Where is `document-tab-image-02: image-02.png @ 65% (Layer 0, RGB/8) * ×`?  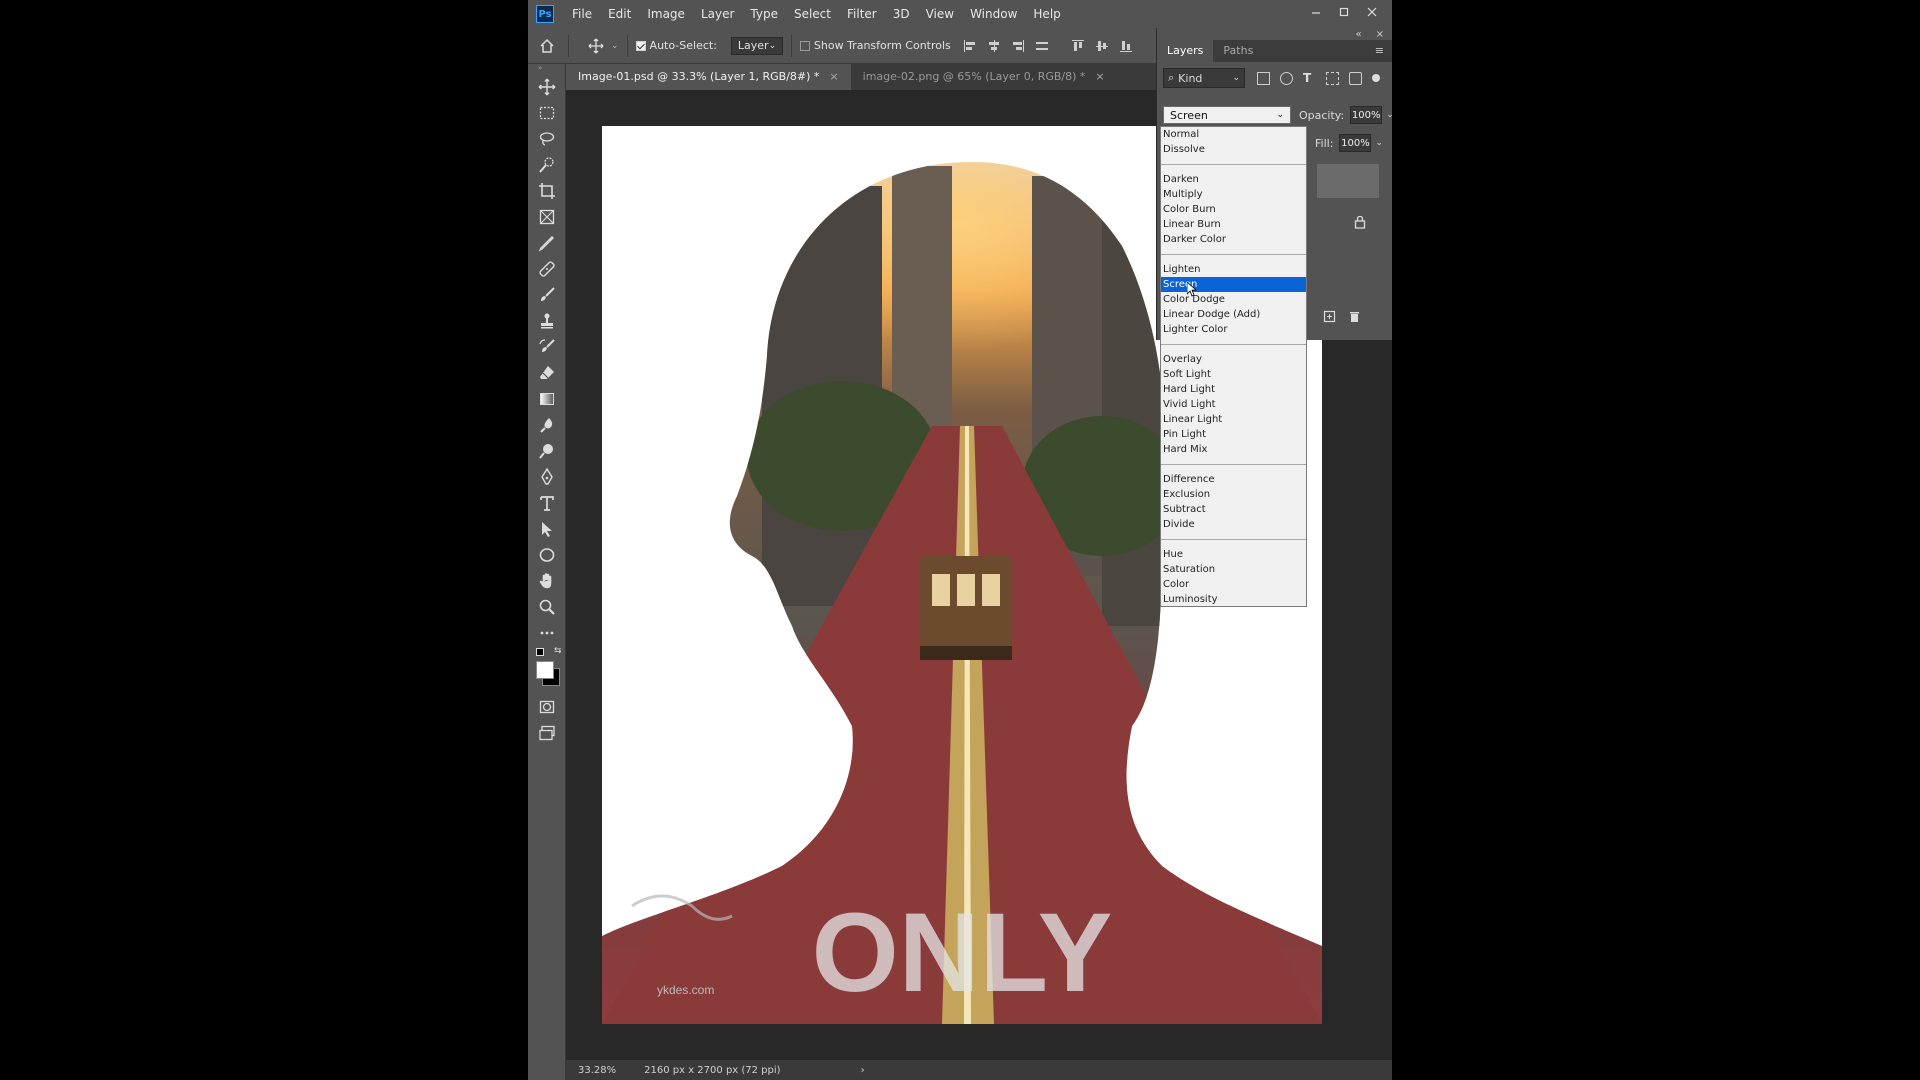 document-tab-image-02: image-02.png @ 65% (Layer 0, RGB/8) * × is located at coordinates (984, 77).